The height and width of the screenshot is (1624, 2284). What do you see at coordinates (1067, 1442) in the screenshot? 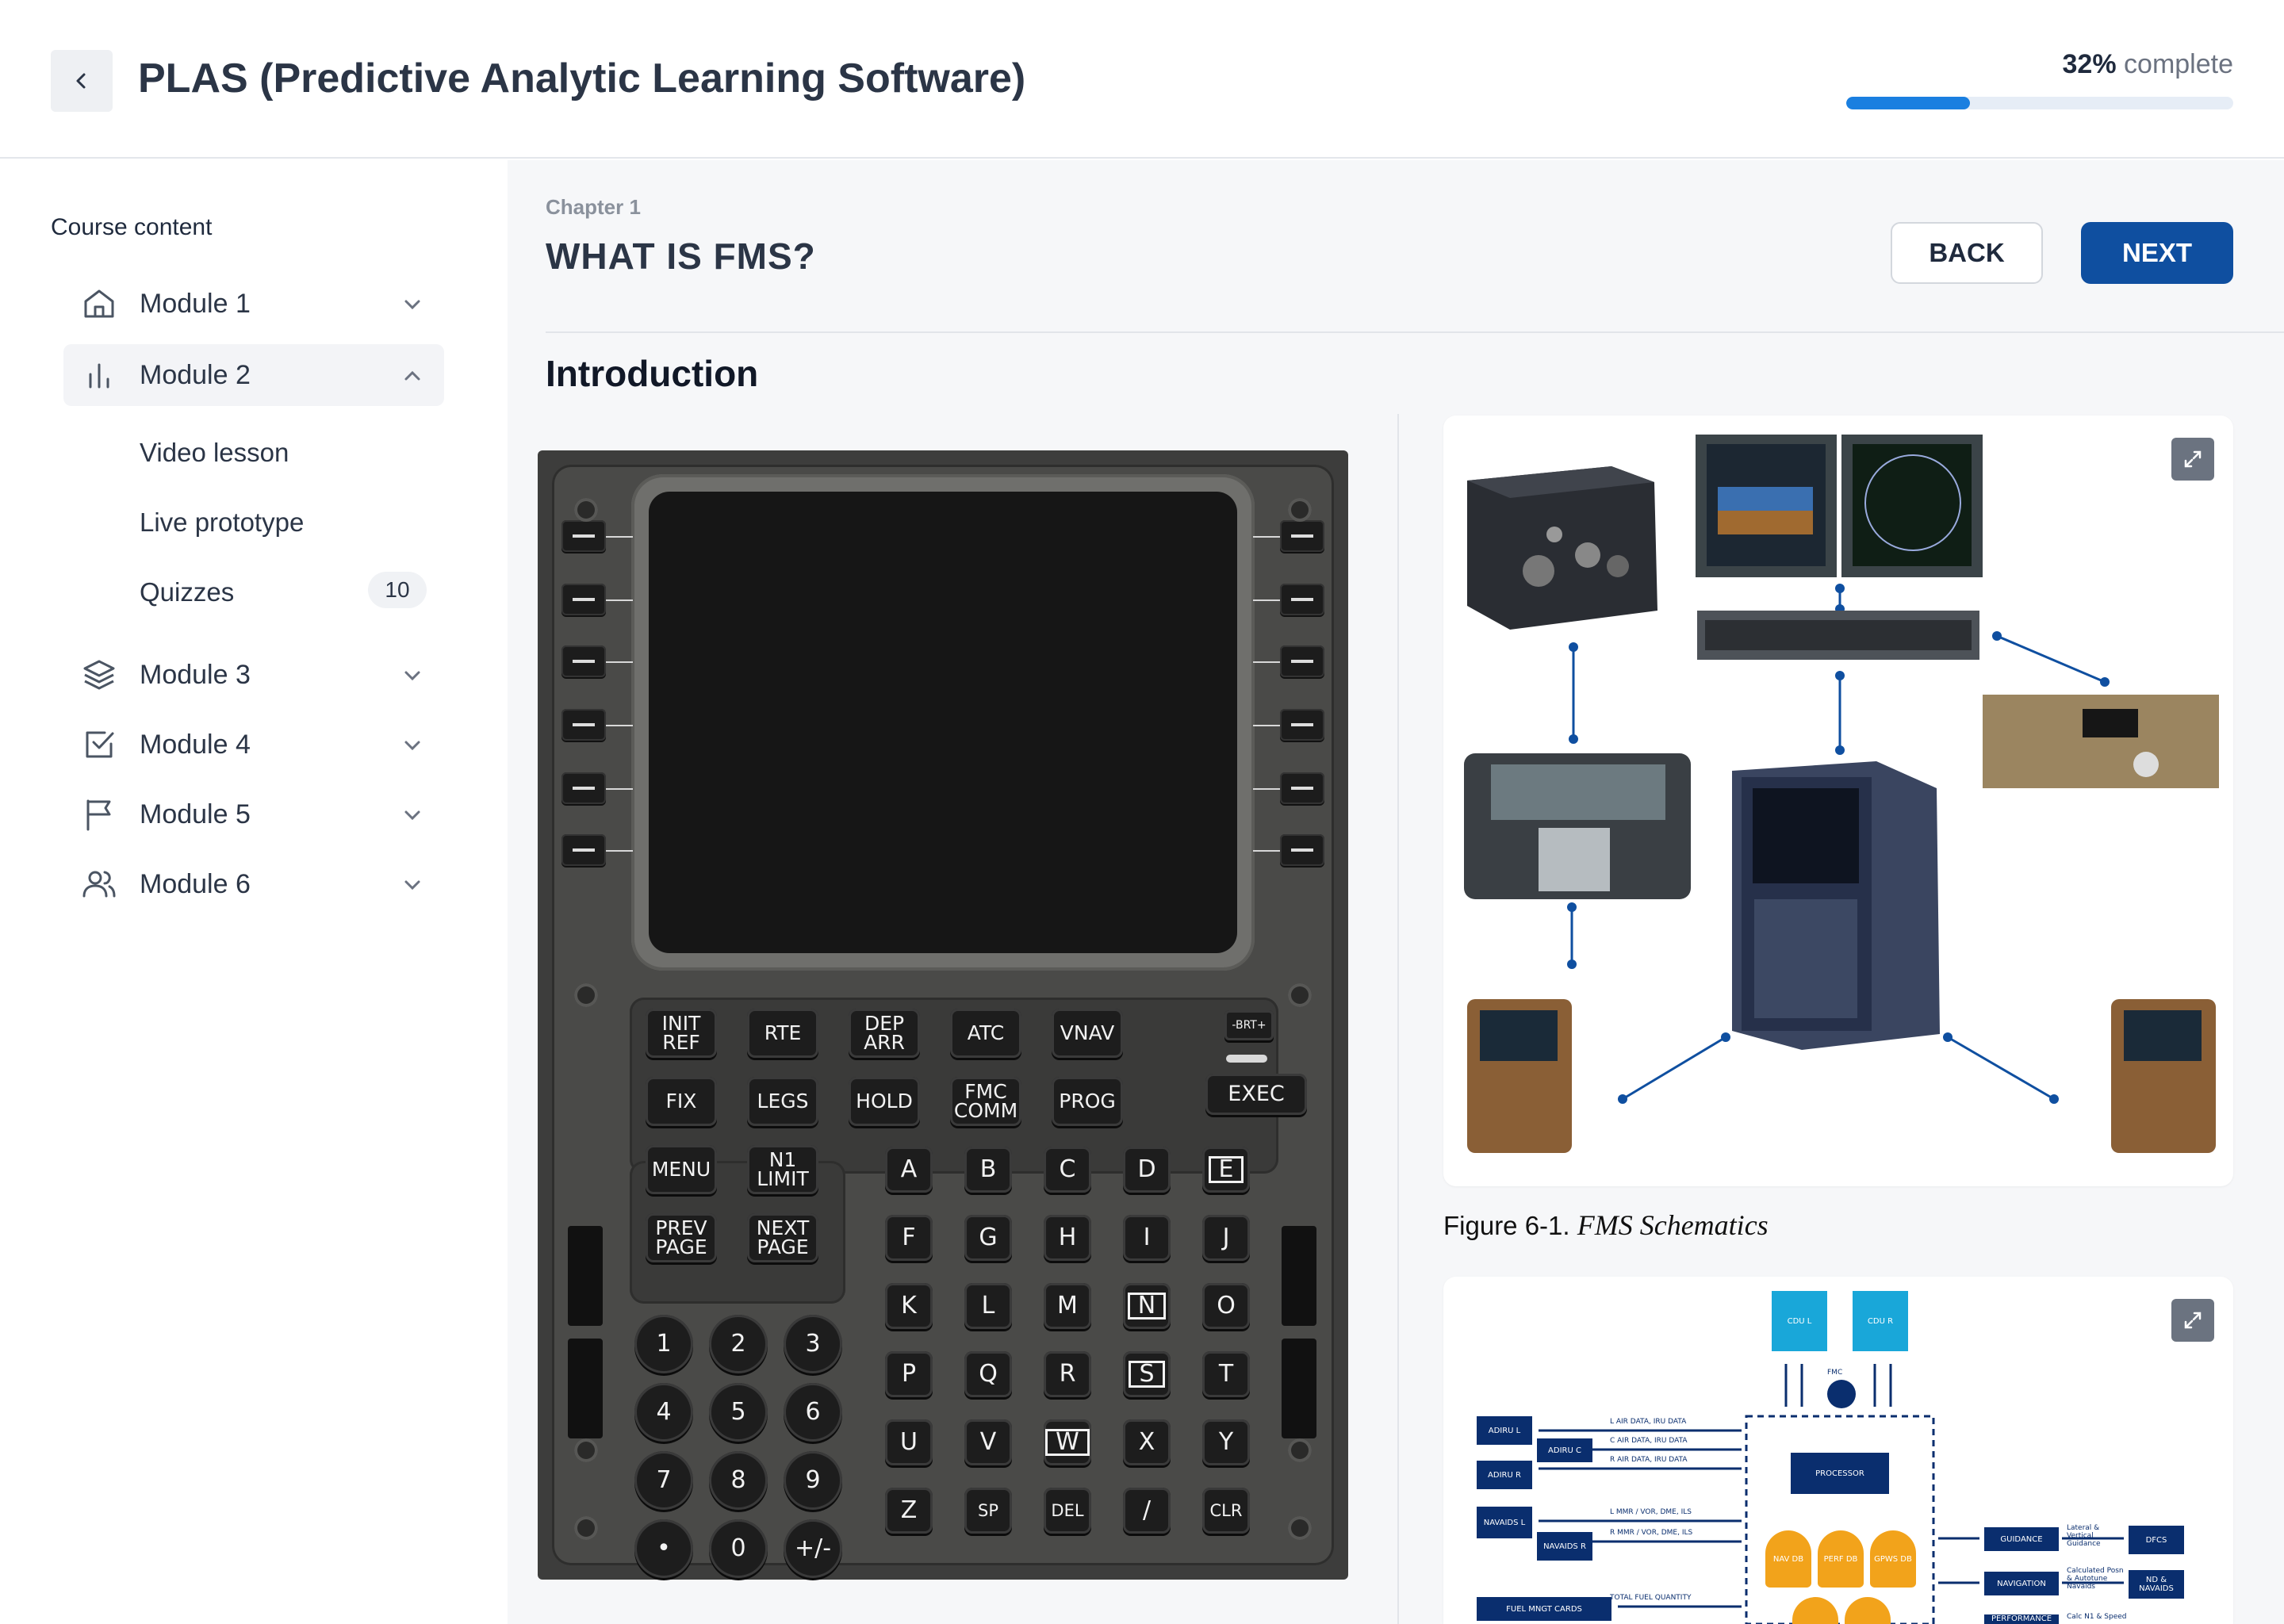
I see `alpha-key: W` at bounding box center [1067, 1442].